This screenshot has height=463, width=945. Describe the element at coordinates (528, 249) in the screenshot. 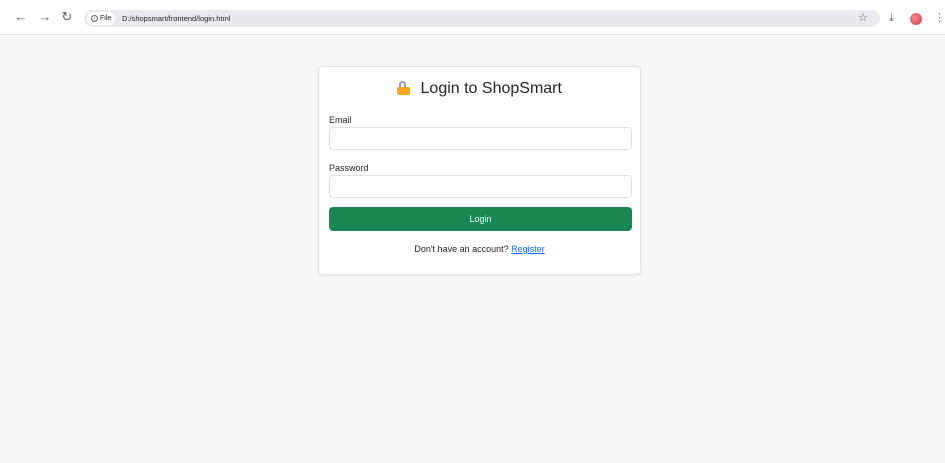

I see `register-link: Register` at that location.